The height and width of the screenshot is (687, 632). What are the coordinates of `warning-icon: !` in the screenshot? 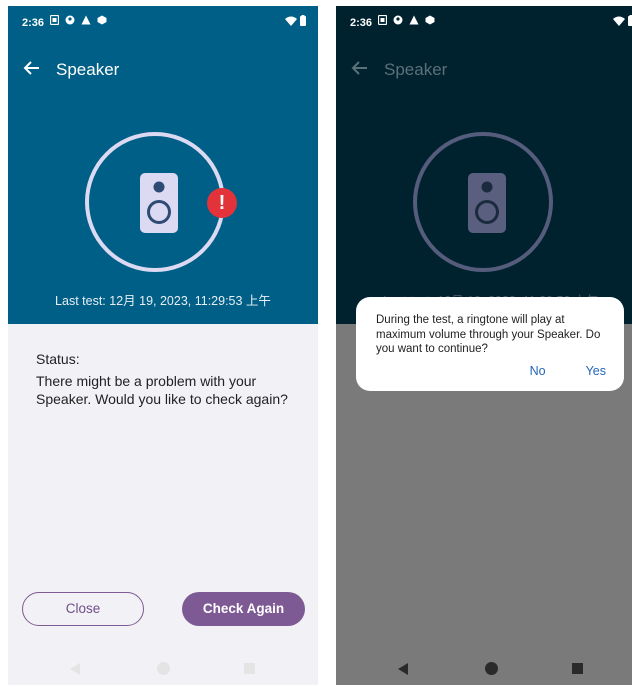 It's located at (222, 203).